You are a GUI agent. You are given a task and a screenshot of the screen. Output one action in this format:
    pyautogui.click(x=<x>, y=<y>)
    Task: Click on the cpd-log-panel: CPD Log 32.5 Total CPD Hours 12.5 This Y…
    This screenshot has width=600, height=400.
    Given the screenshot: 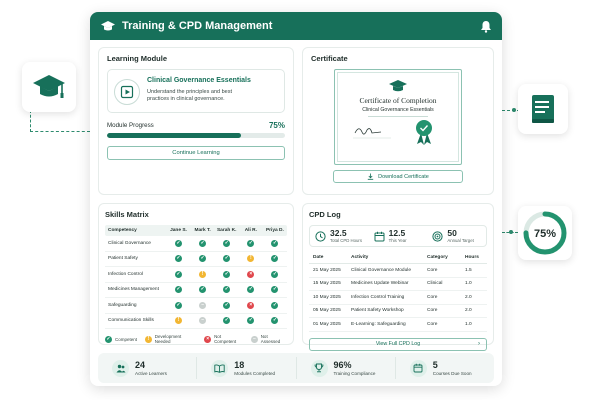 What is the action you would take?
    pyautogui.click(x=398, y=277)
    